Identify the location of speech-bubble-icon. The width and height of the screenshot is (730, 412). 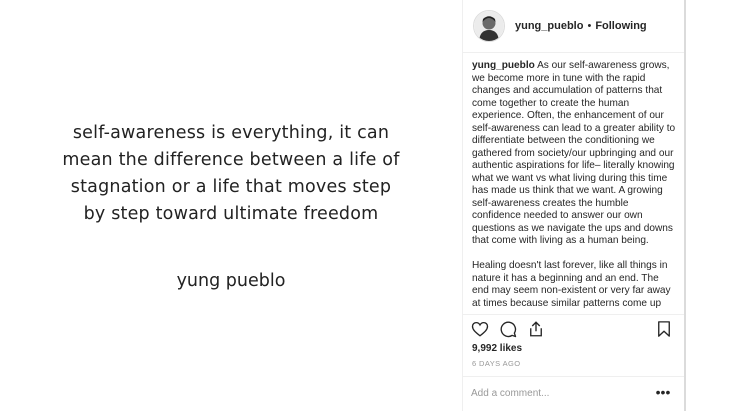
(508, 329).